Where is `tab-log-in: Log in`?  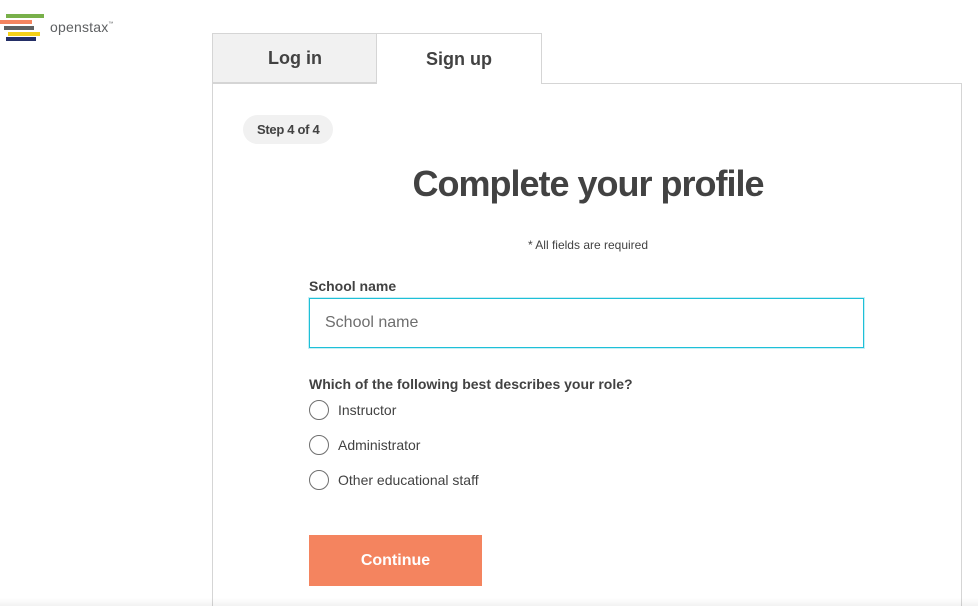 tab-log-in: Log in is located at coordinates (294, 58).